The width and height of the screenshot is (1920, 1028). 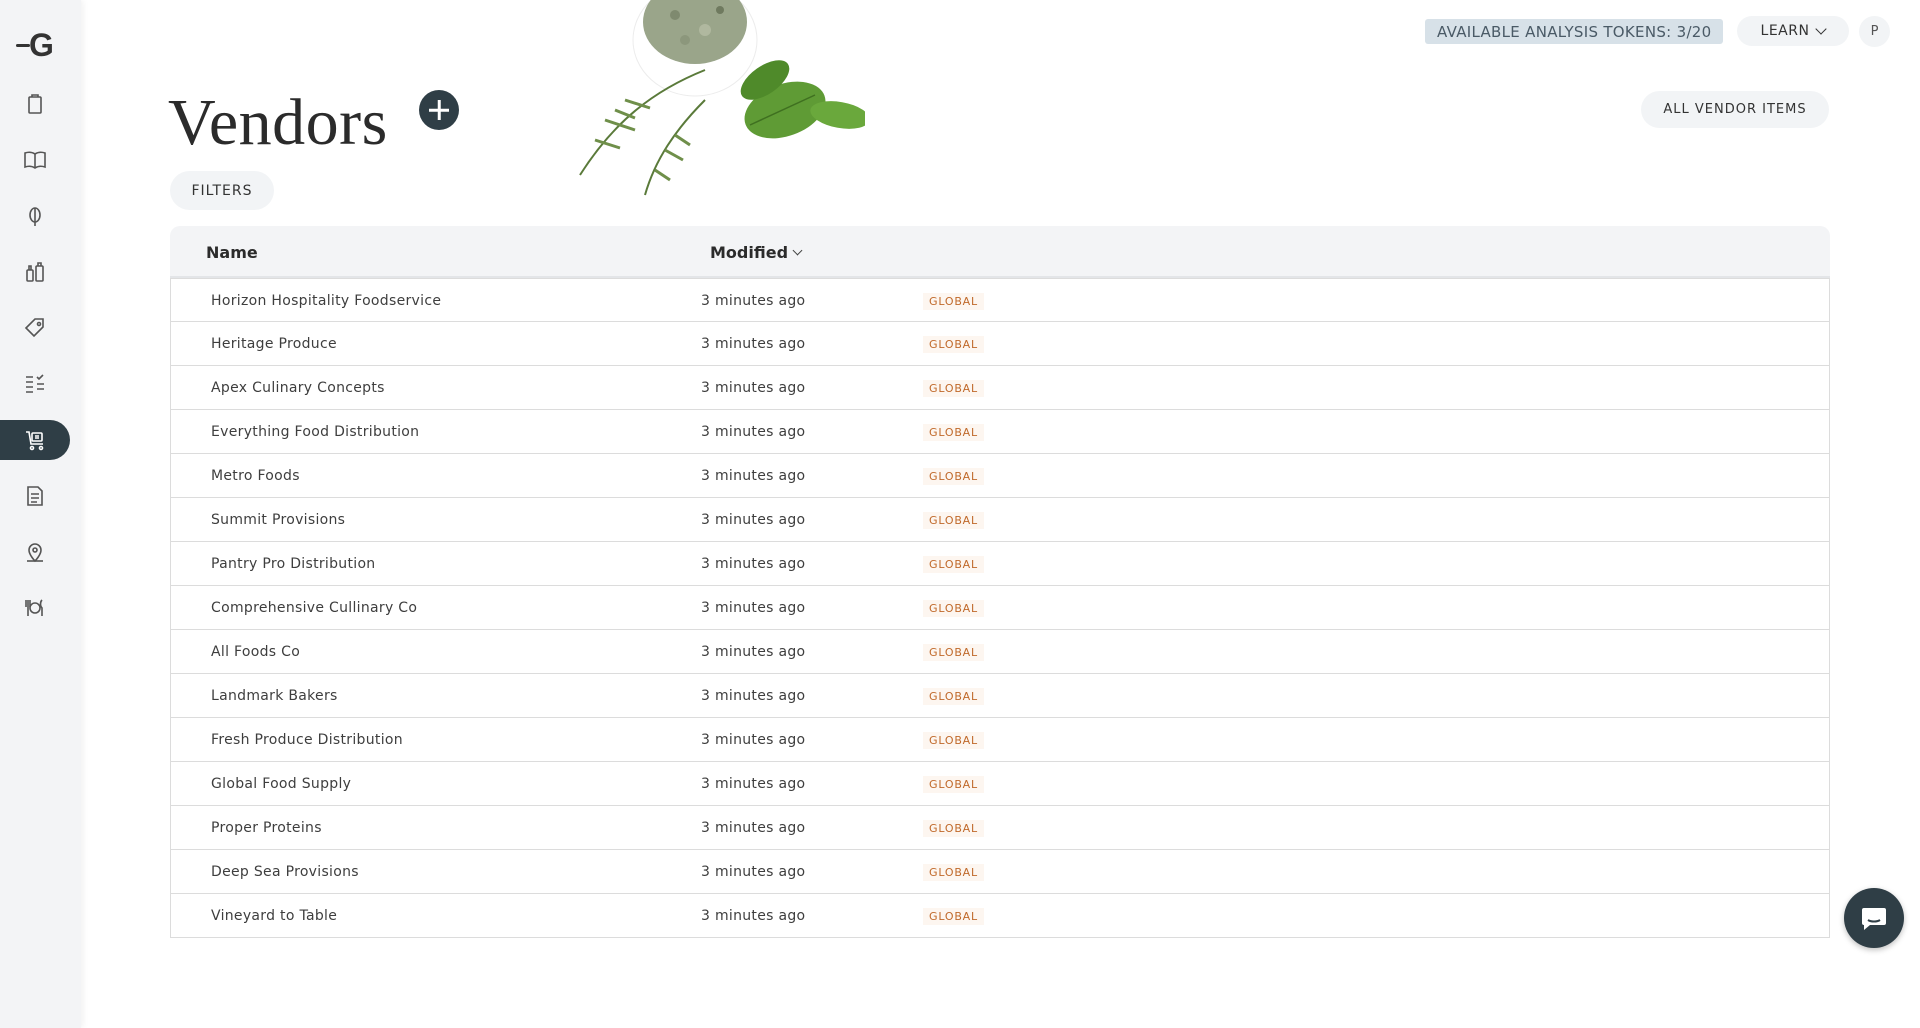 I want to click on vendor-name: Landmark Bakers, so click(x=274, y=696).